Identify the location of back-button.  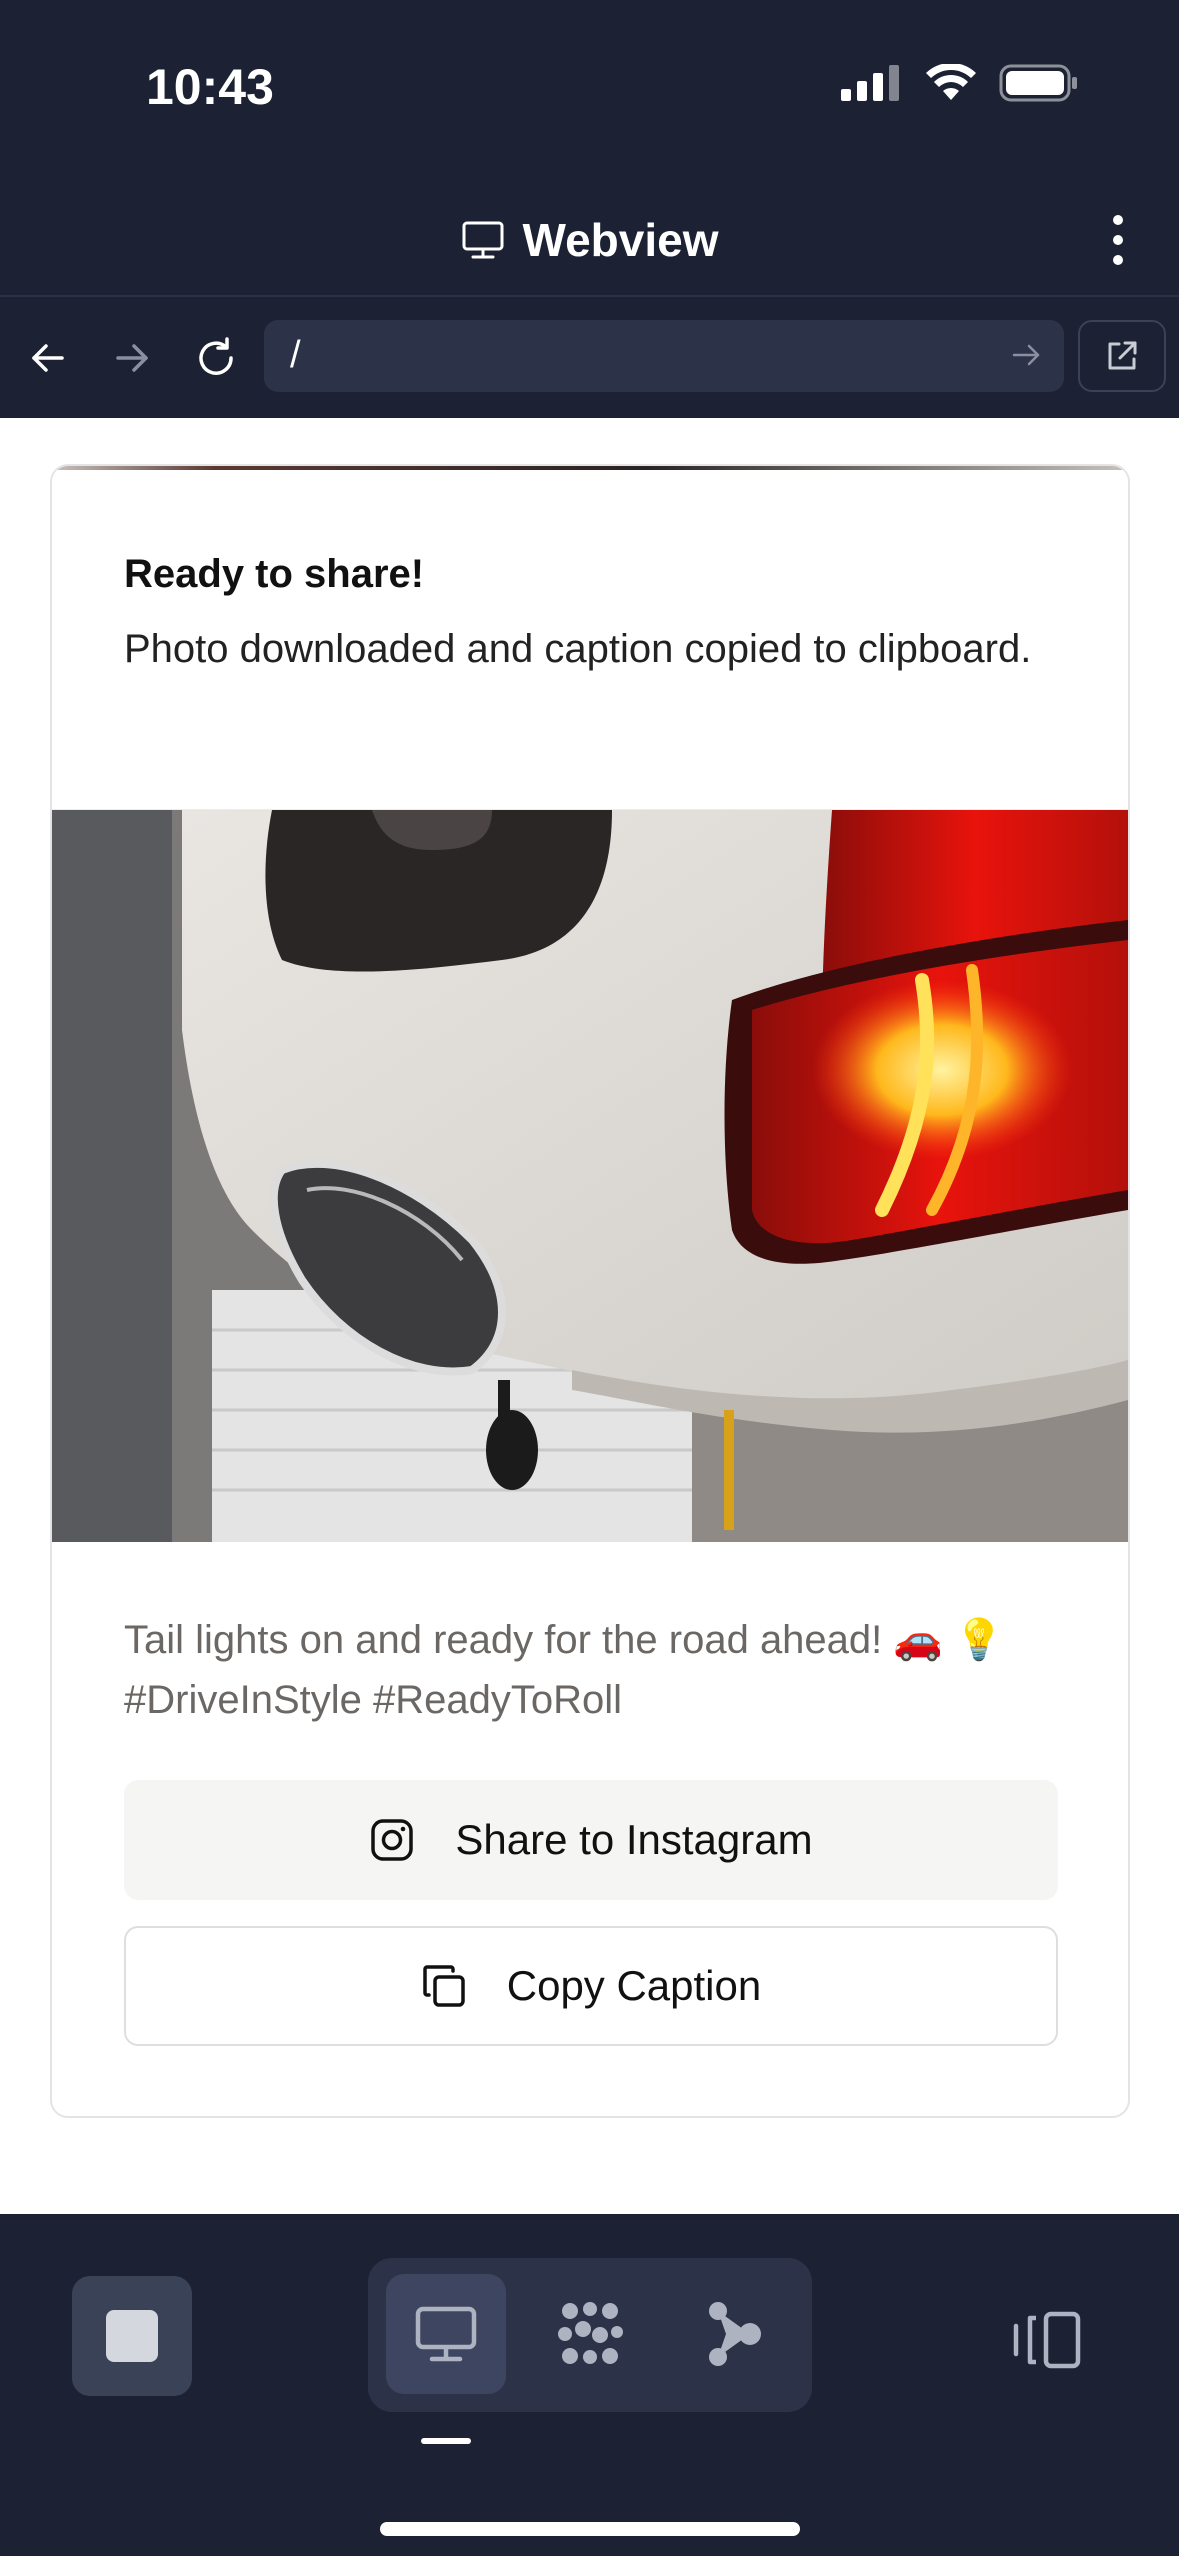
(48, 358).